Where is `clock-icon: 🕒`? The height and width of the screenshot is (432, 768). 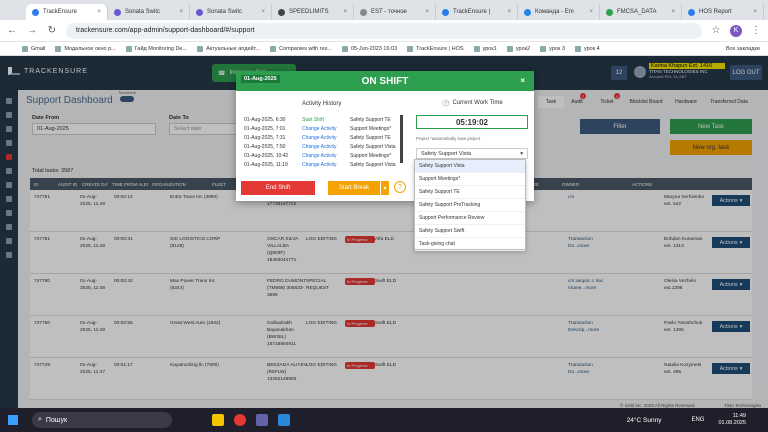 clock-icon: 🕒 is located at coordinates (446, 104).